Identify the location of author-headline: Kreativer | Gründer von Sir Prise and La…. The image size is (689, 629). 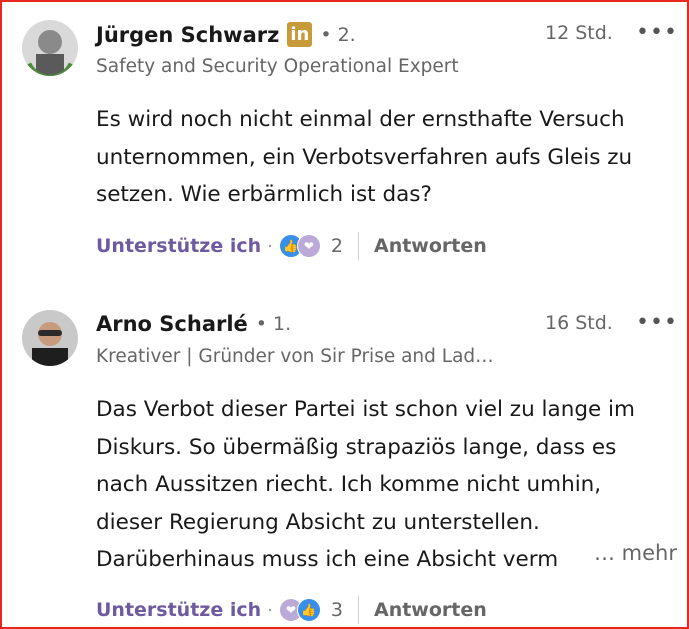
(295, 356).